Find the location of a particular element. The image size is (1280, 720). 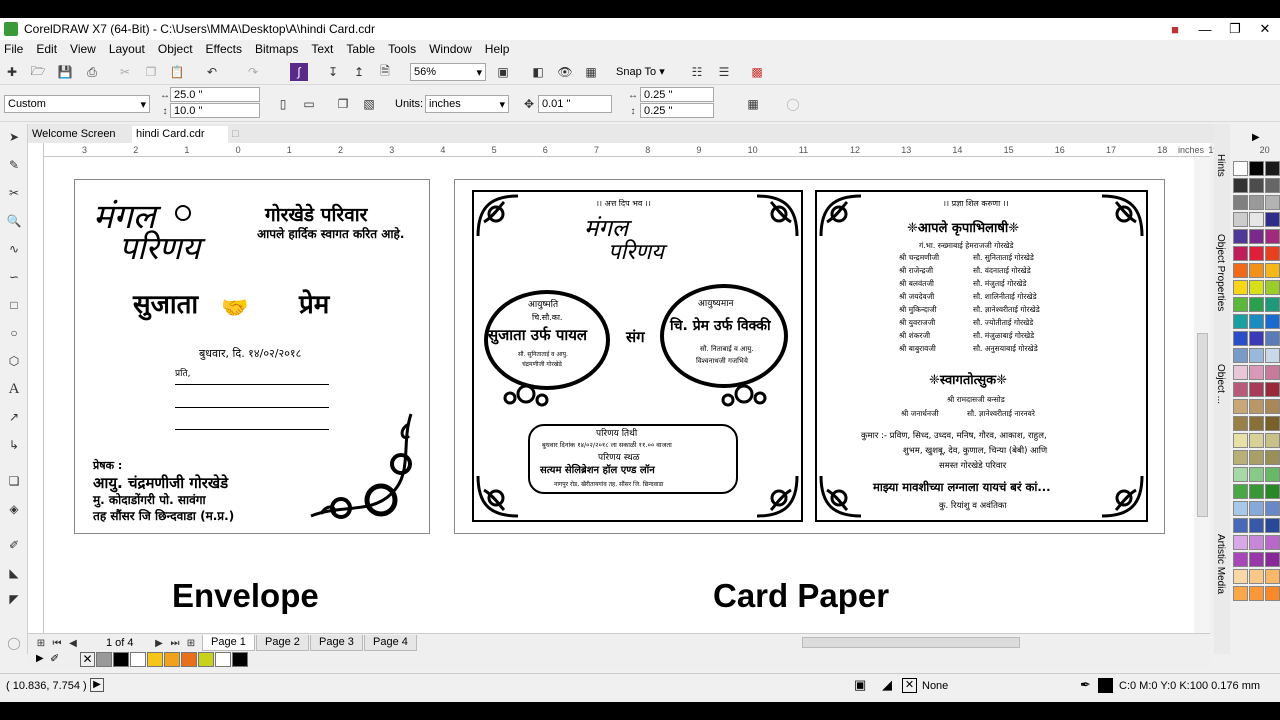

print-icon: ⎙ is located at coordinates (92, 72).